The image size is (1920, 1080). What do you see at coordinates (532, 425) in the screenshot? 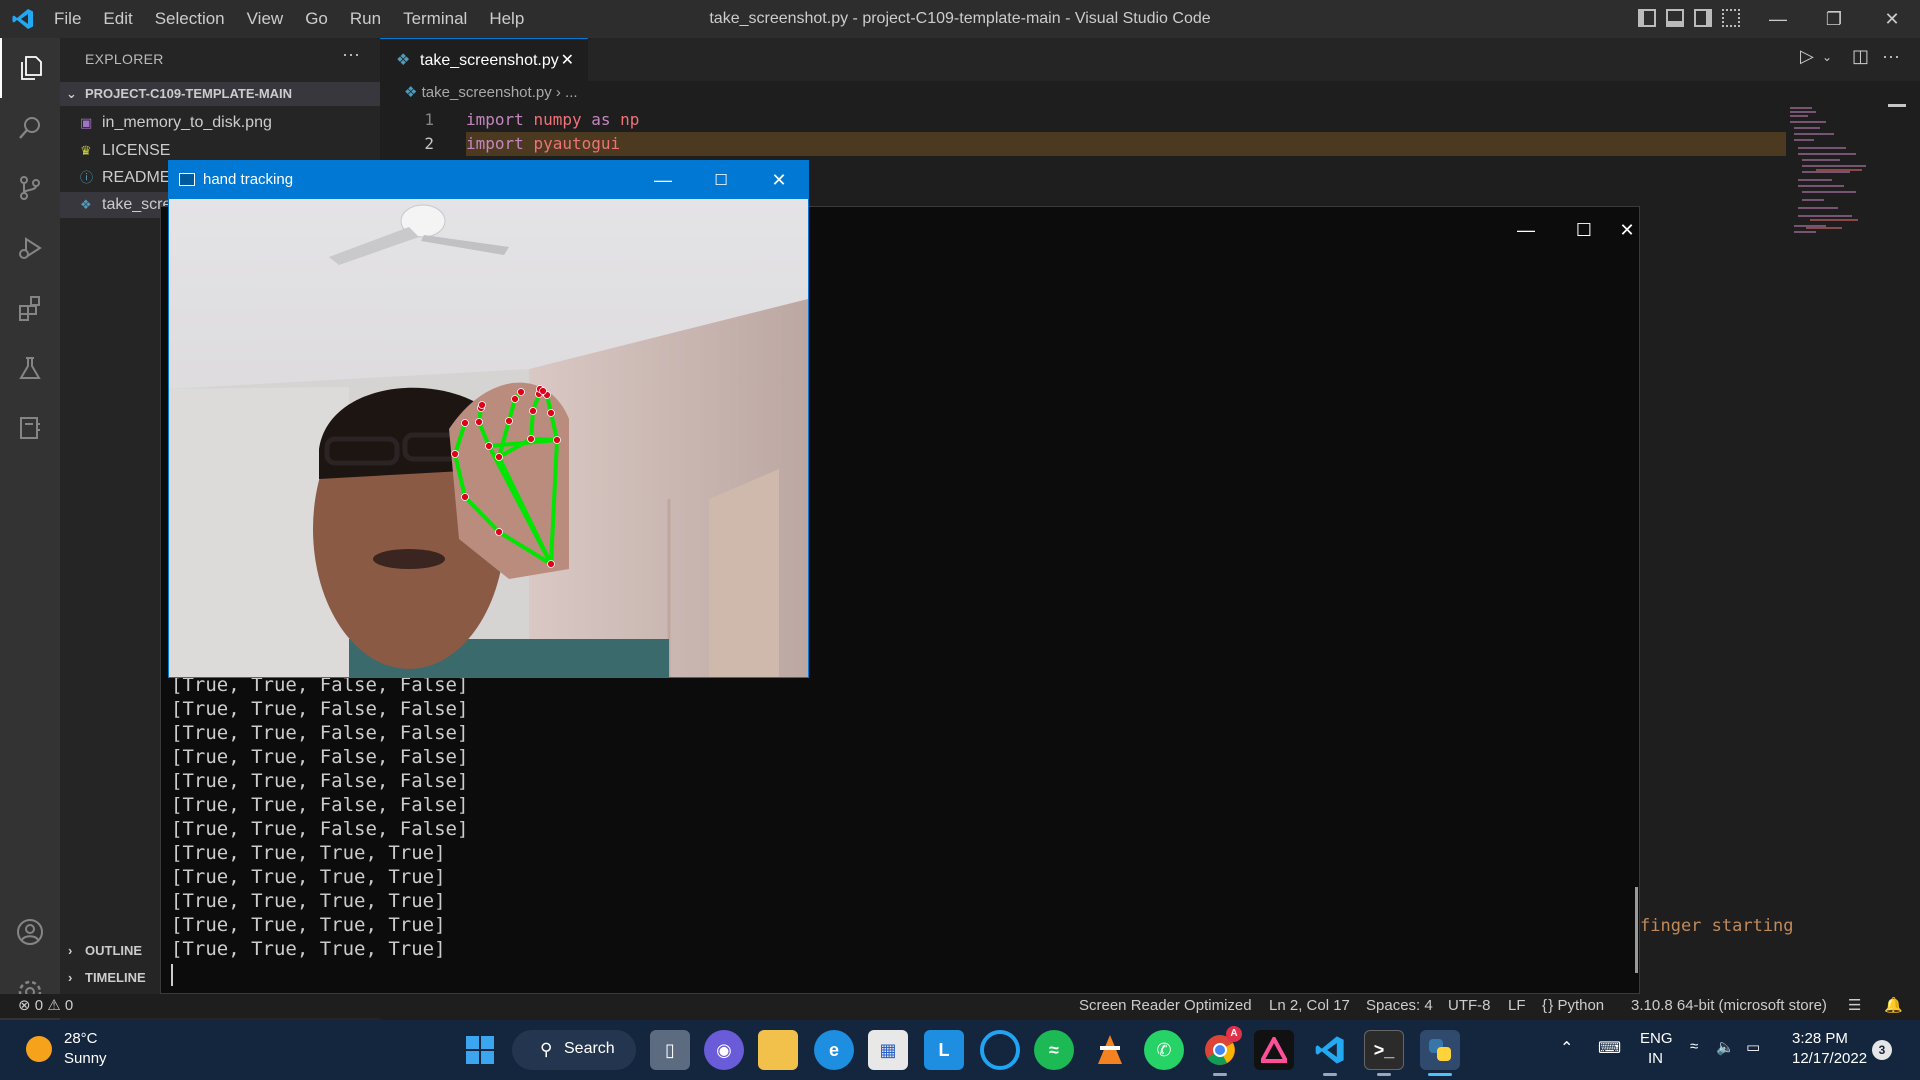
I see `landmark-connection` at bounding box center [532, 425].